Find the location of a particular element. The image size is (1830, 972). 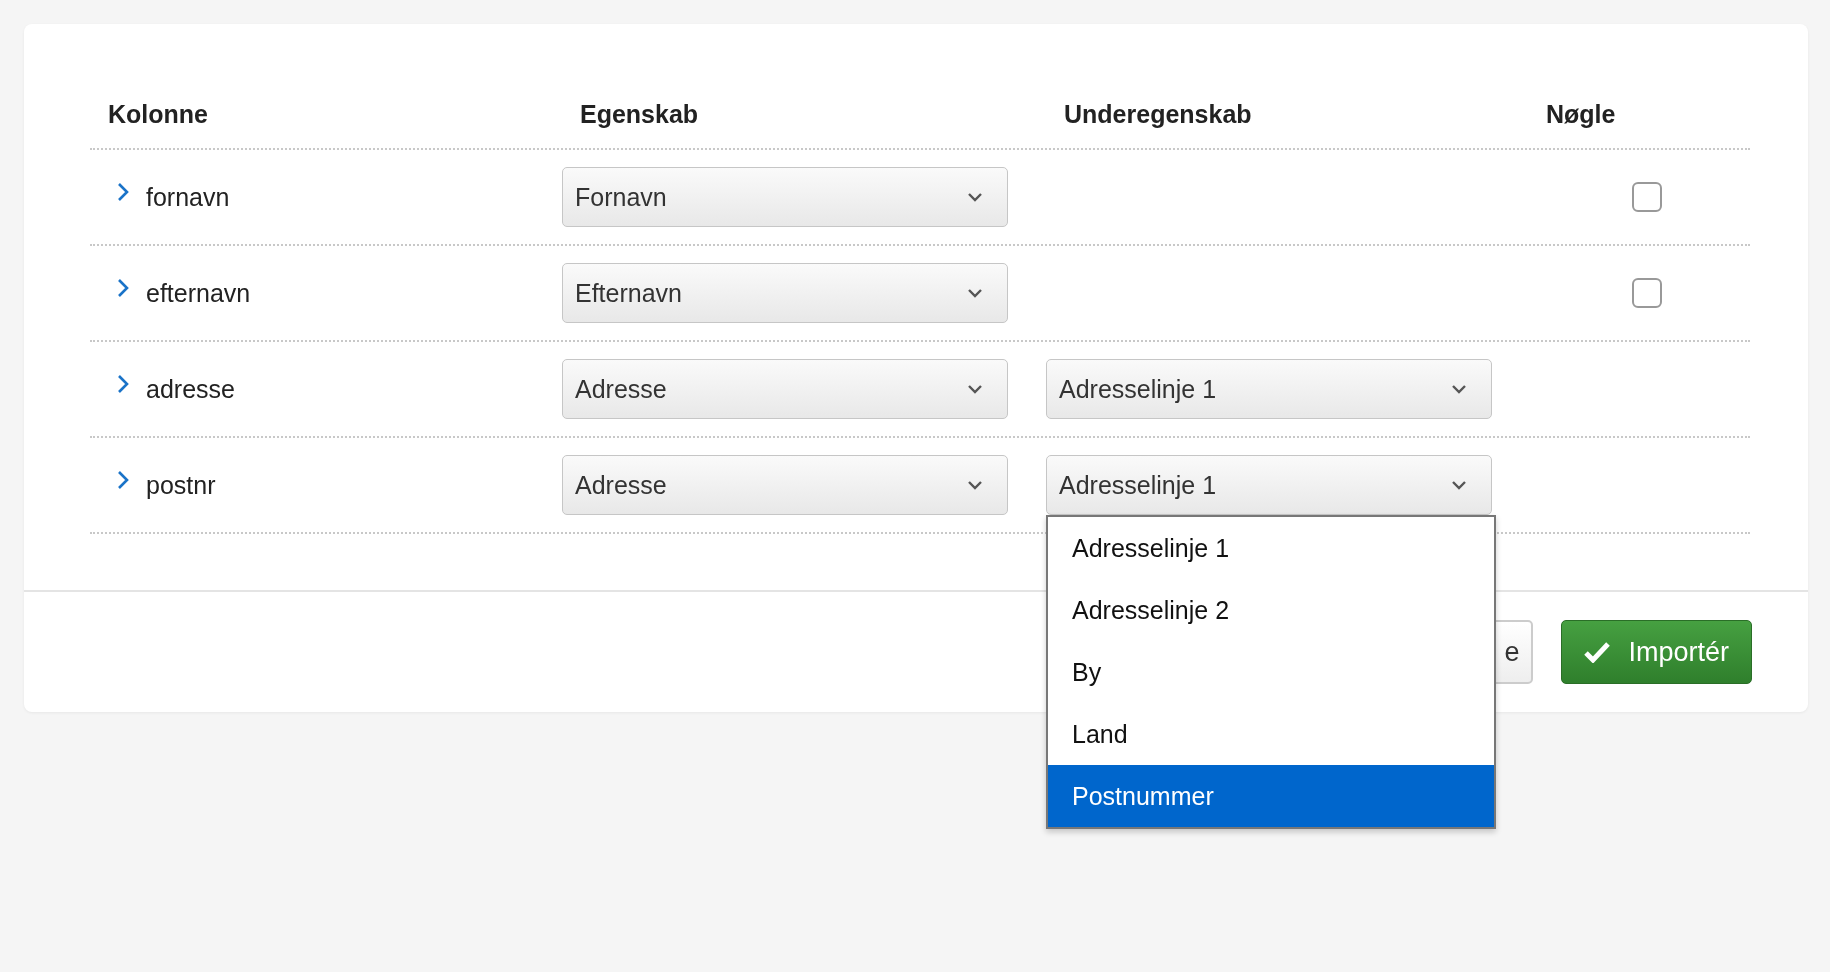

dropdown-option: By is located at coordinates (1271, 672).